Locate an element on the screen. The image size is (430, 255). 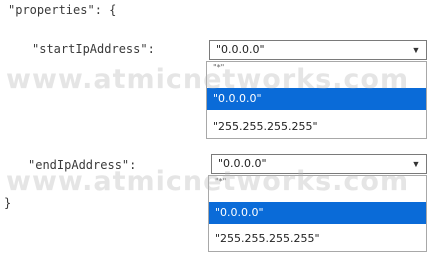
code-start-ip-label: "startIpAddress": is located at coordinates (93, 49).